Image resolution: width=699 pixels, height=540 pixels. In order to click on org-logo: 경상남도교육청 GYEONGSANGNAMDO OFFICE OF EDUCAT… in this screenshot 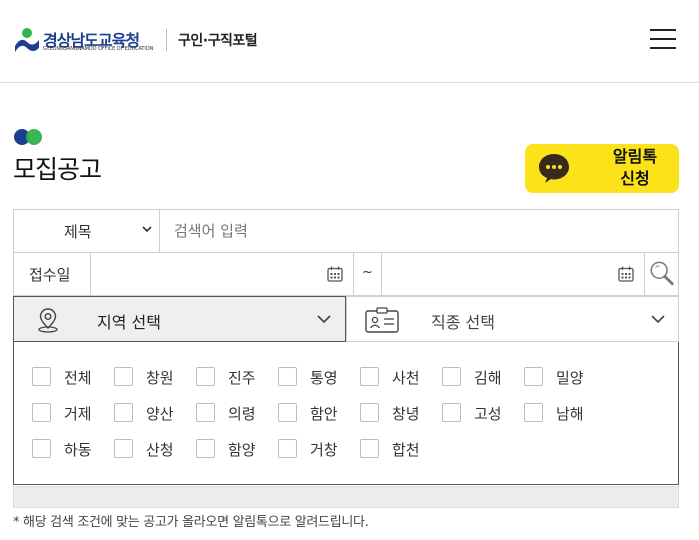, I will do `click(89, 41)`.